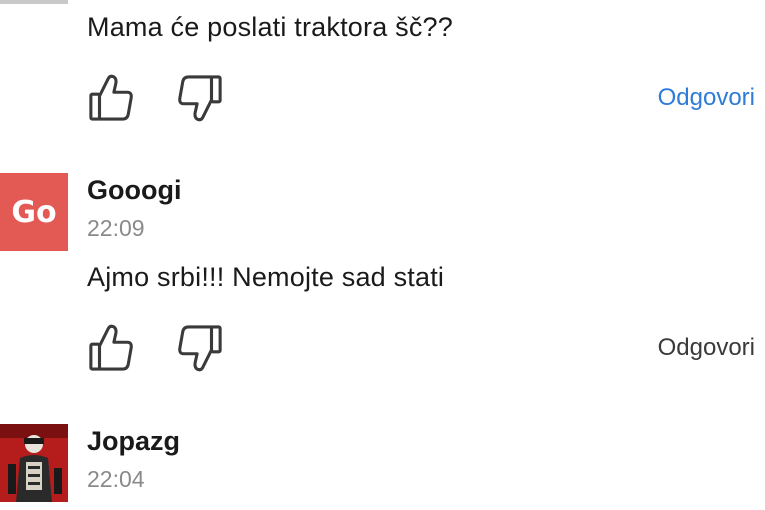  I want to click on avatar, so click(34, 463).